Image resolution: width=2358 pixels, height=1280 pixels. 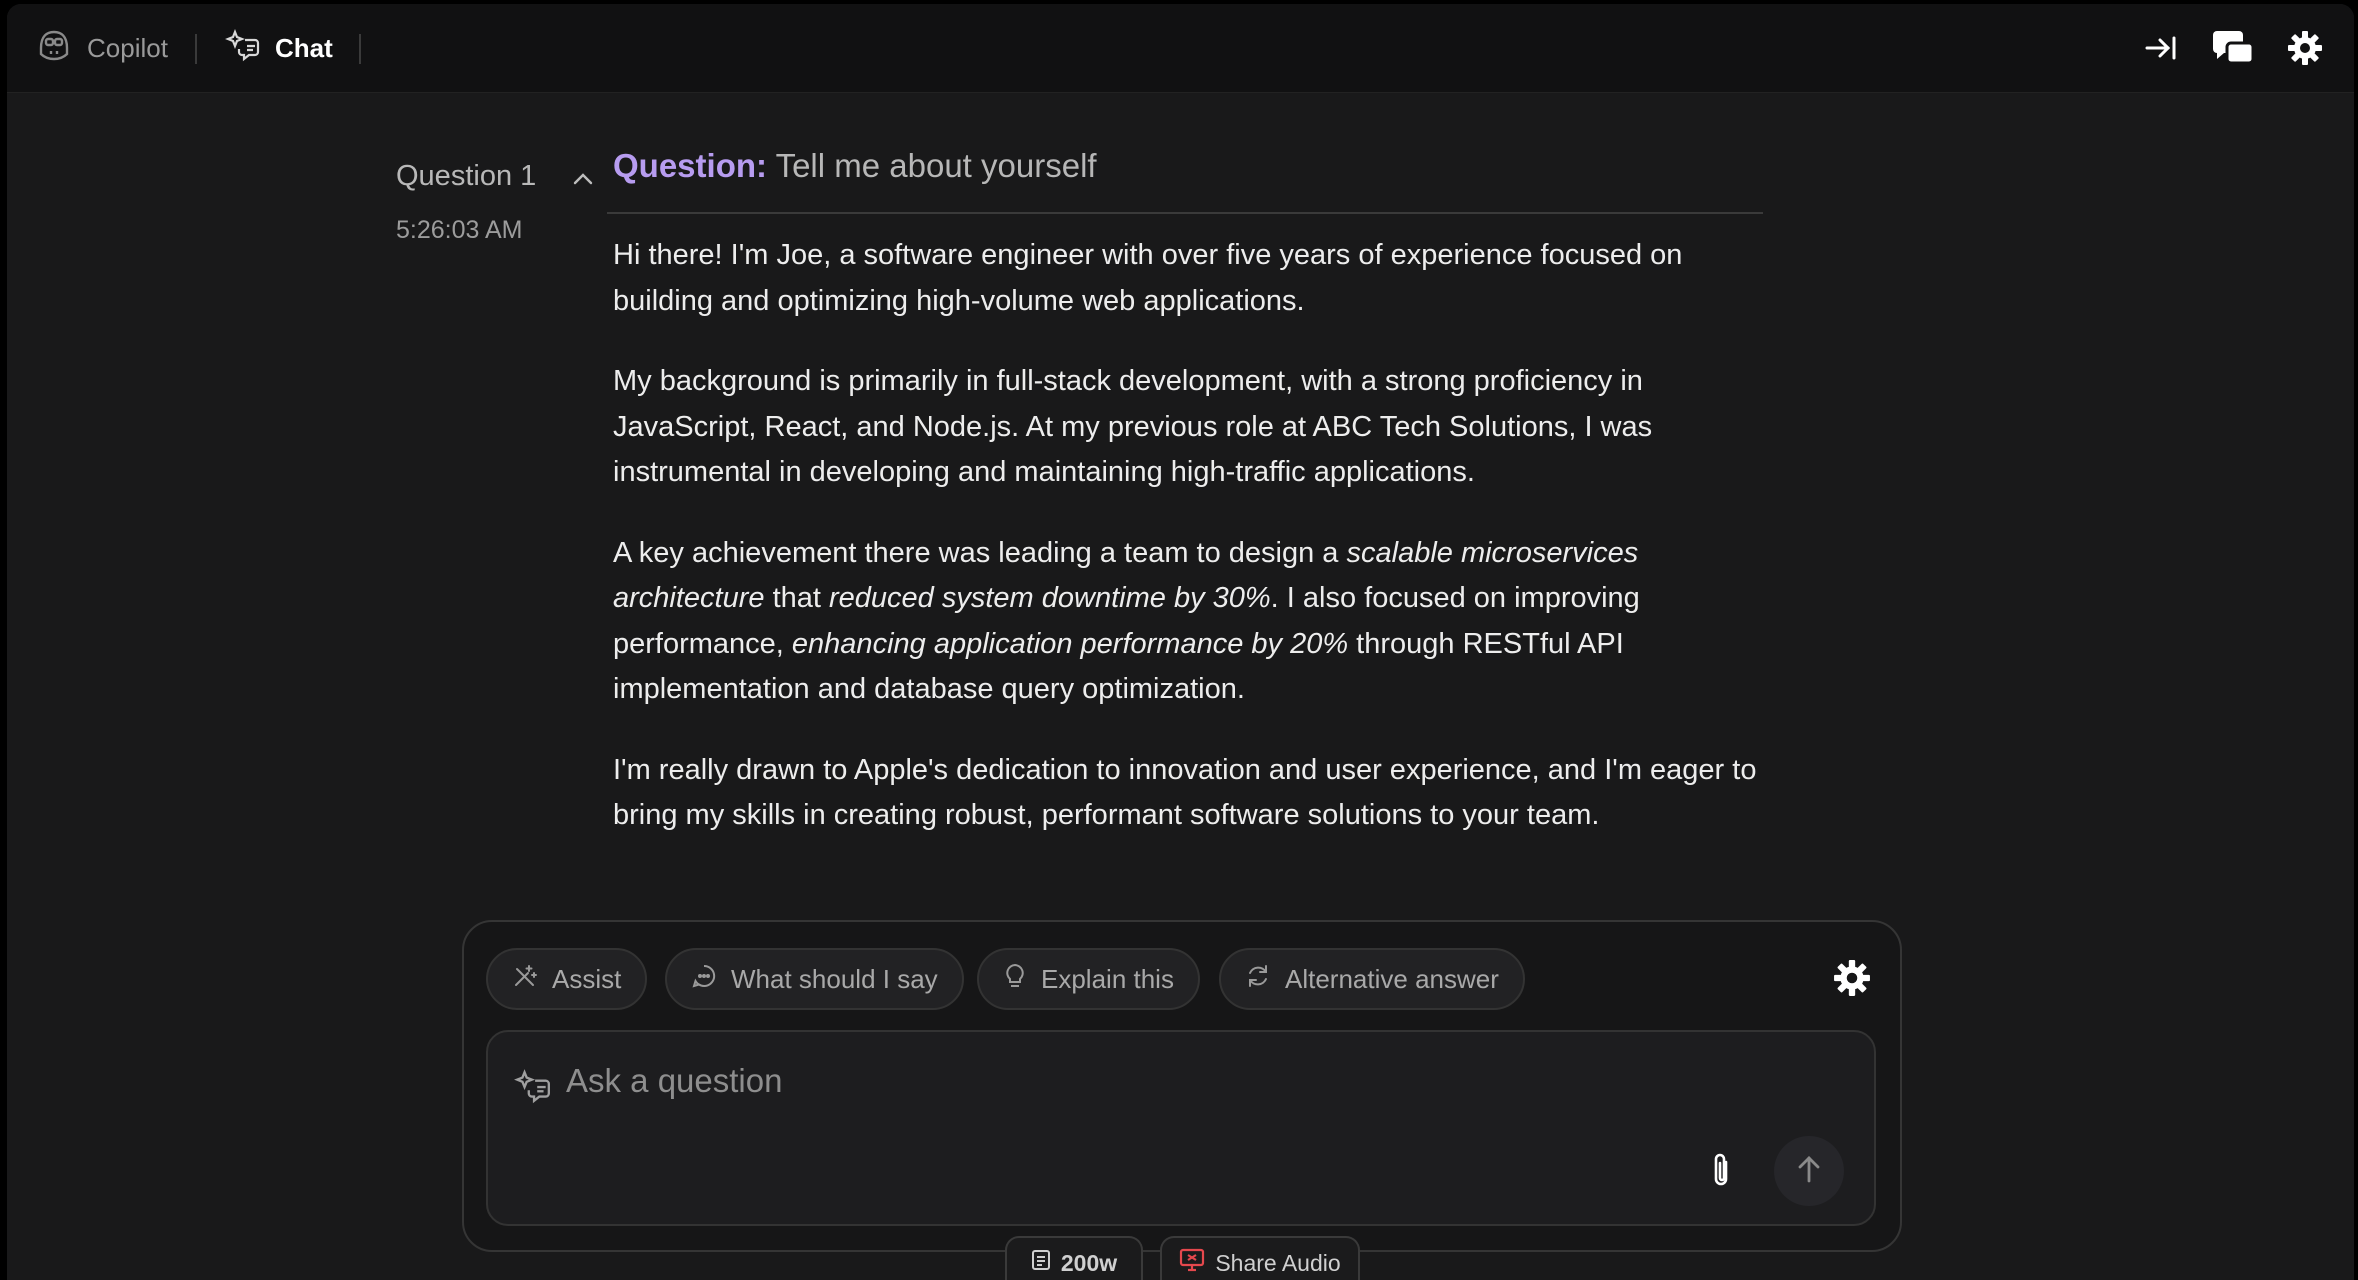 I want to click on what-should-i-say-button: What should I say, so click(x=814, y=979).